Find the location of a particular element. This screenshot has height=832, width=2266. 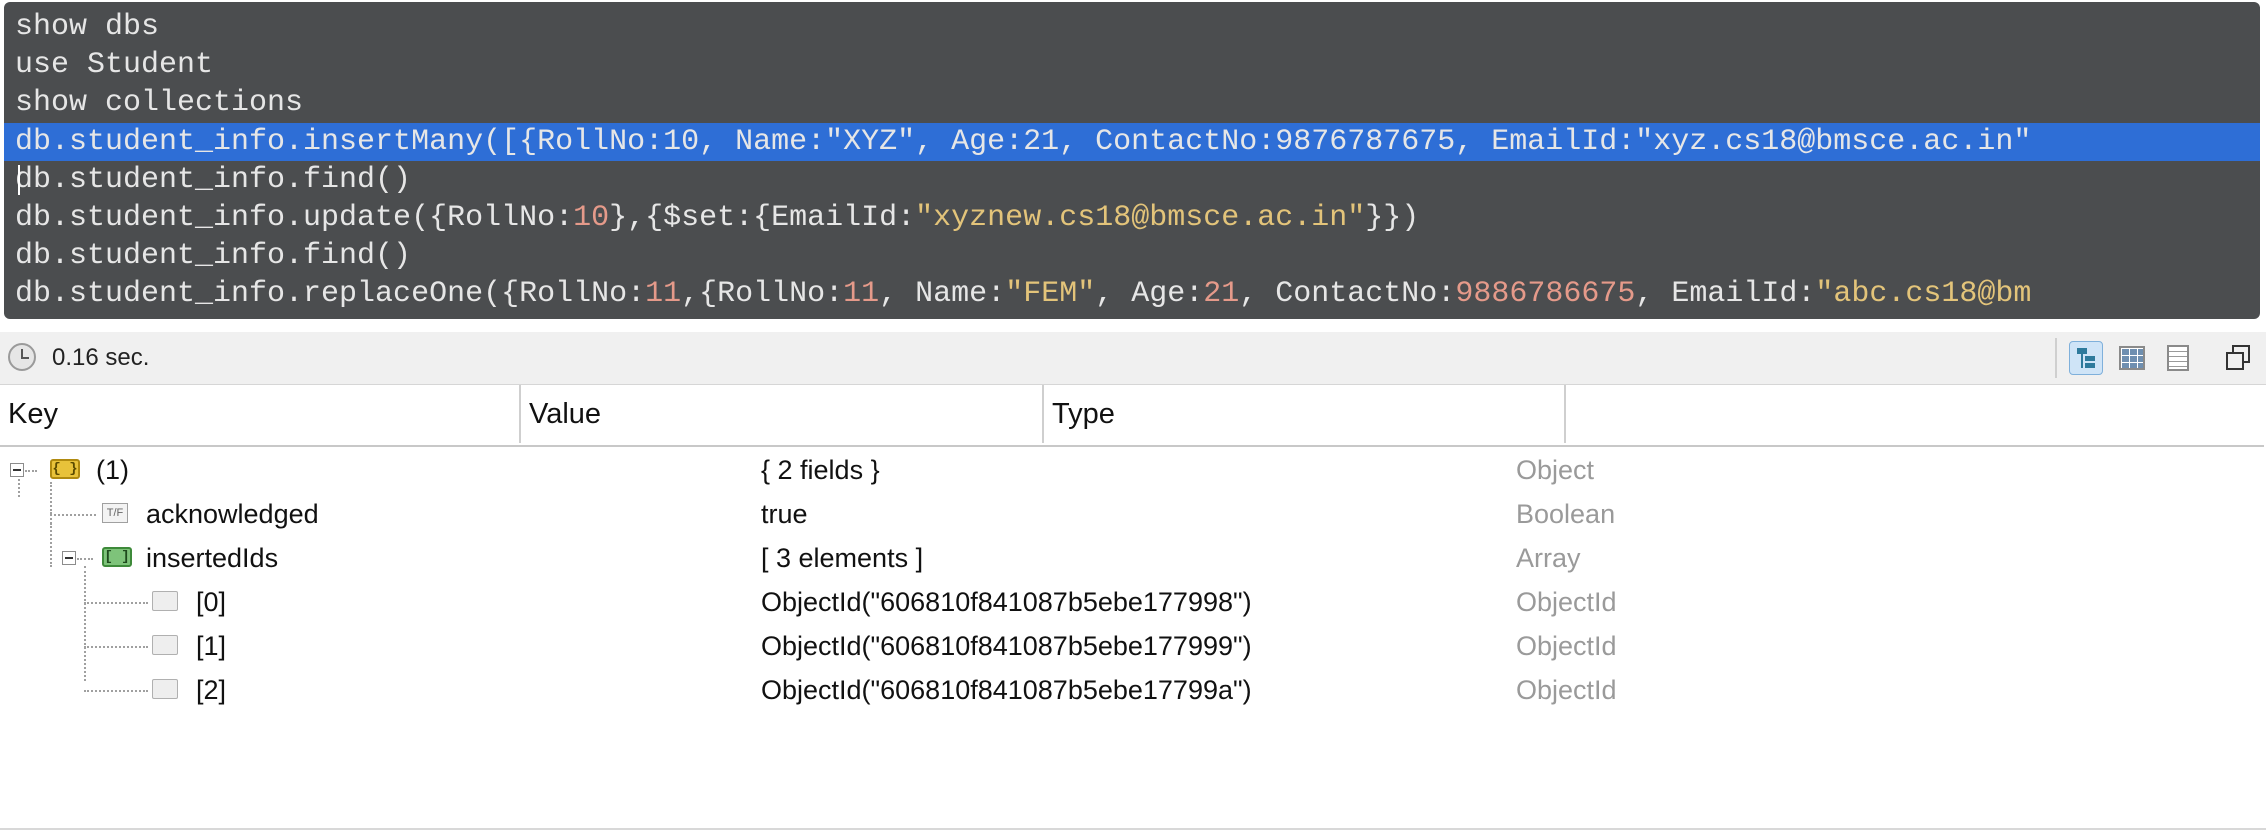

text-cursor is located at coordinates (19, 180).